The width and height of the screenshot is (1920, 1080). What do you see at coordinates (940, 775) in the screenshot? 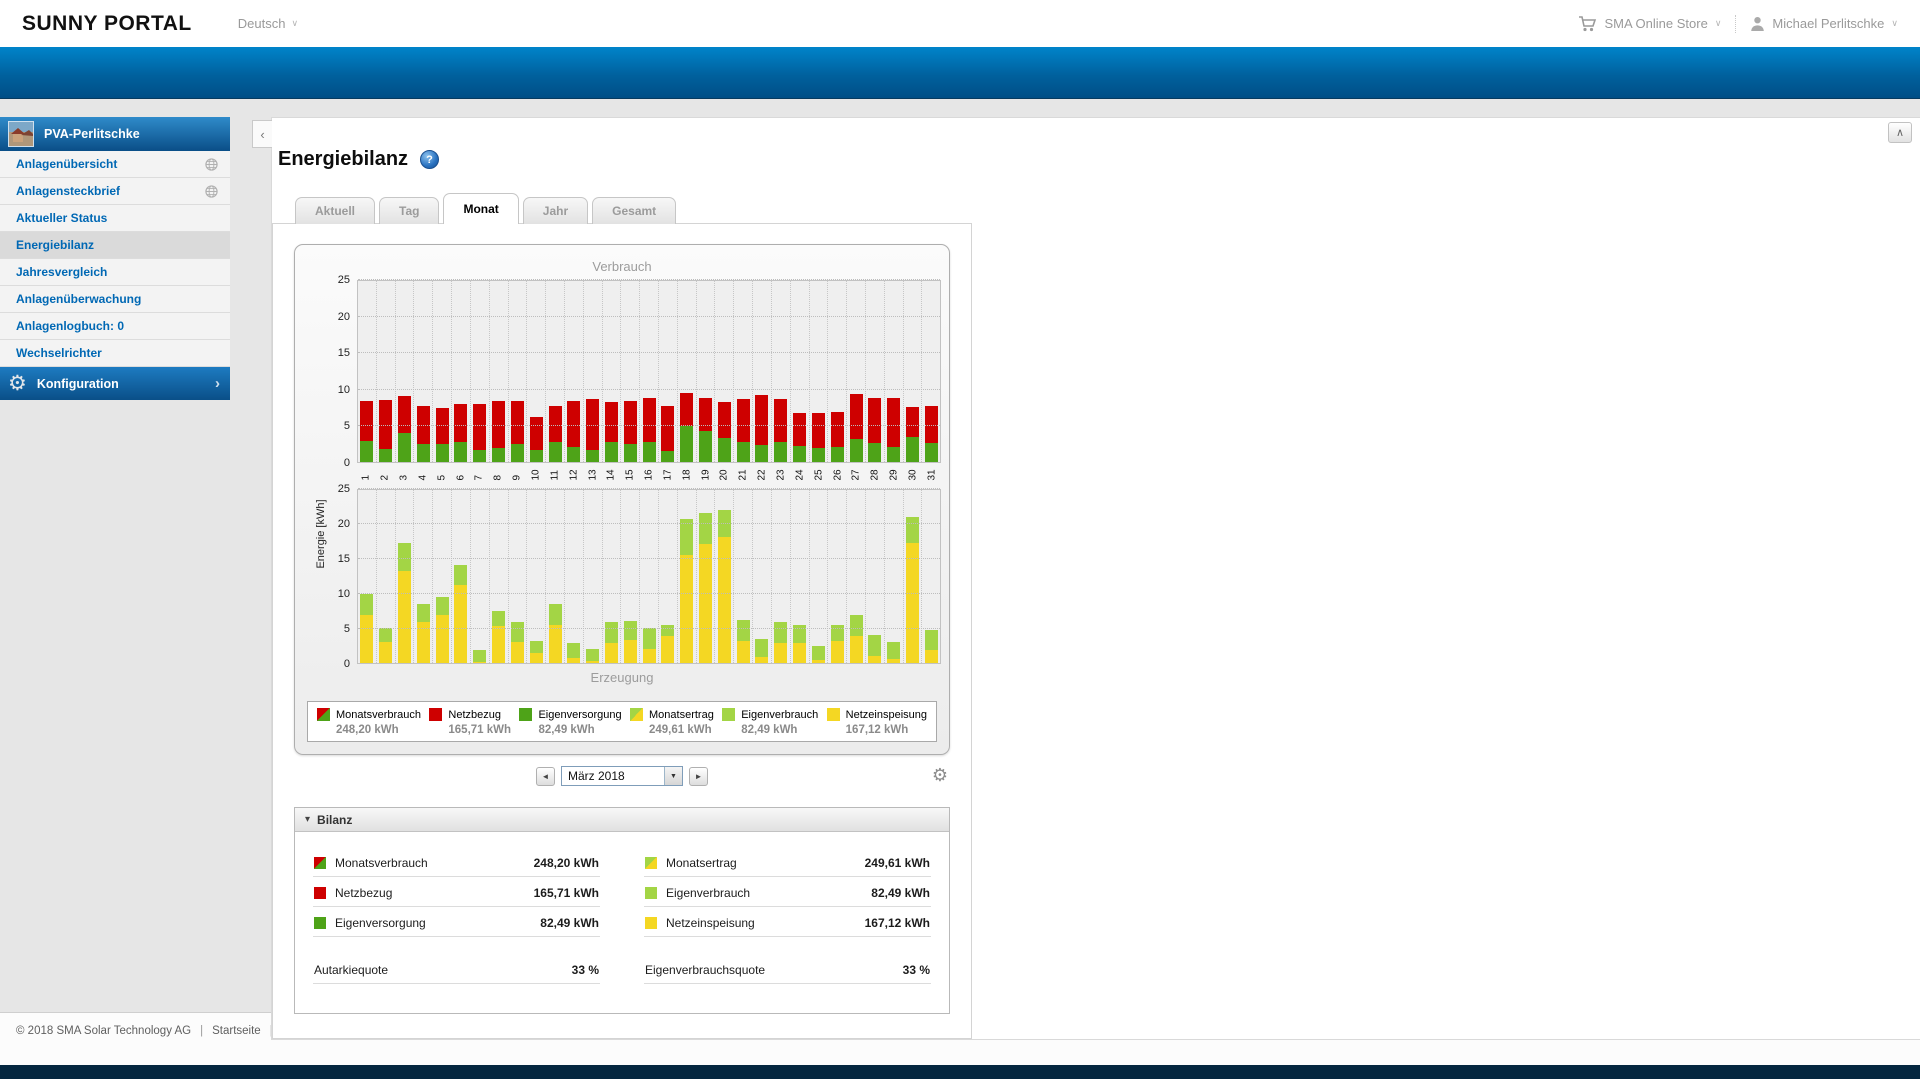
I see `chart-settings-gear-icon: ⚙` at bounding box center [940, 775].